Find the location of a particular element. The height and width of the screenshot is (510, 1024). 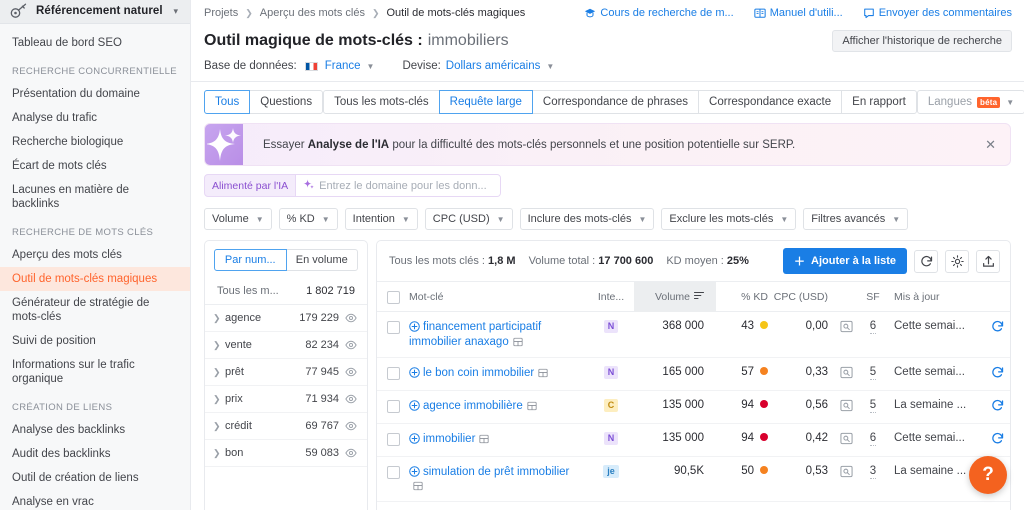

tab-match-4: En rapport is located at coordinates (879, 102).